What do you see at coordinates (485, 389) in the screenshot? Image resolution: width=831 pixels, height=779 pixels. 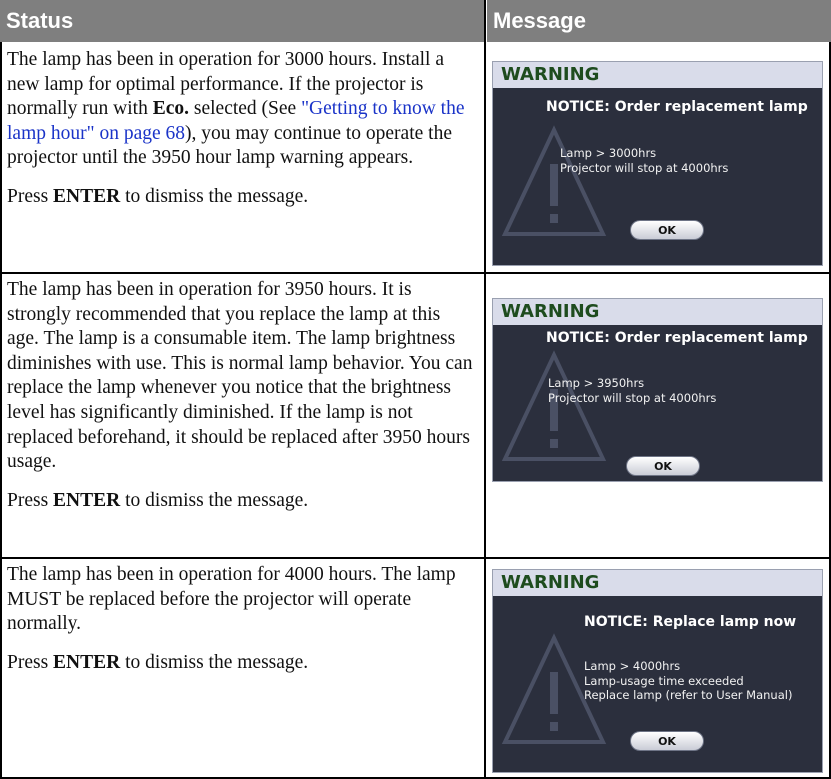 I see `table-column-divider` at bounding box center [485, 389].